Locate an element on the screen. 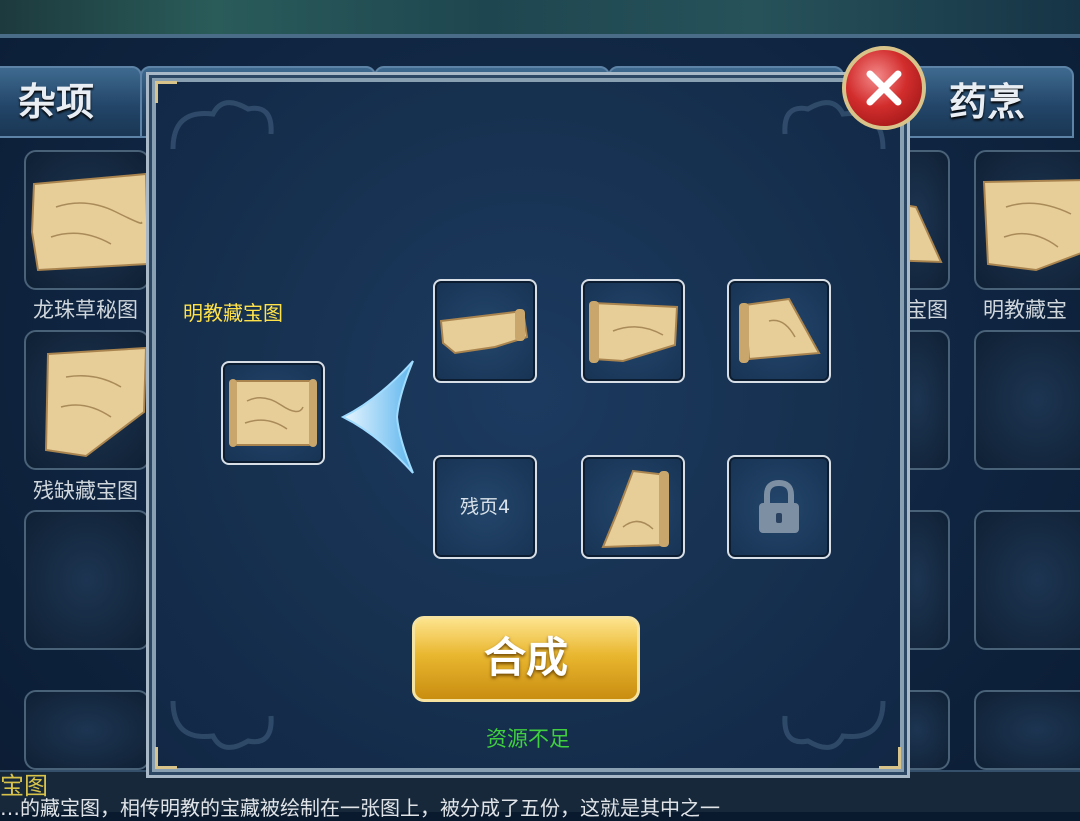 The height and width of the screenshot is (821, 1080). lock-icon is located at coordinates (779, 506).